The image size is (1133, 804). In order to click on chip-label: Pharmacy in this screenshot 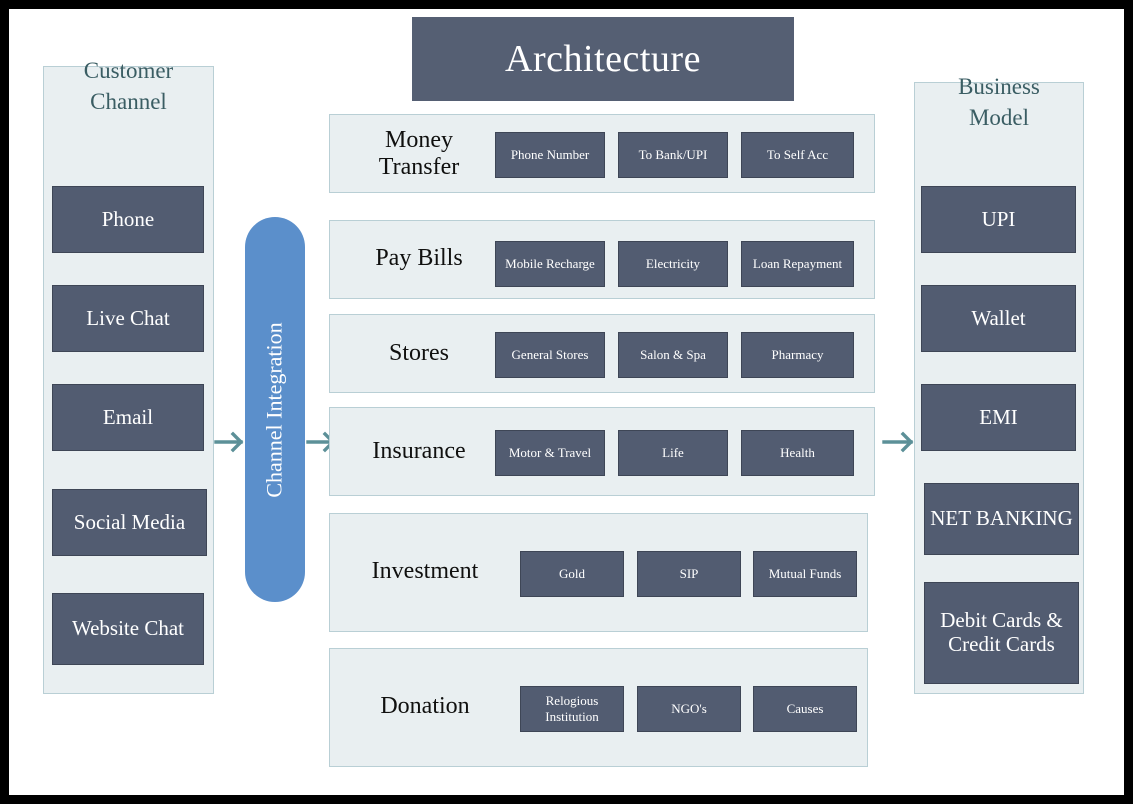, I will do `click(797, 355)`.